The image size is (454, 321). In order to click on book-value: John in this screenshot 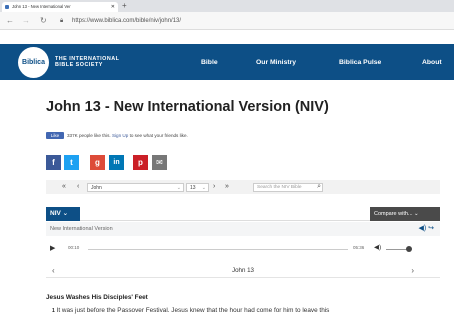, I will do `click(96, 188)`.